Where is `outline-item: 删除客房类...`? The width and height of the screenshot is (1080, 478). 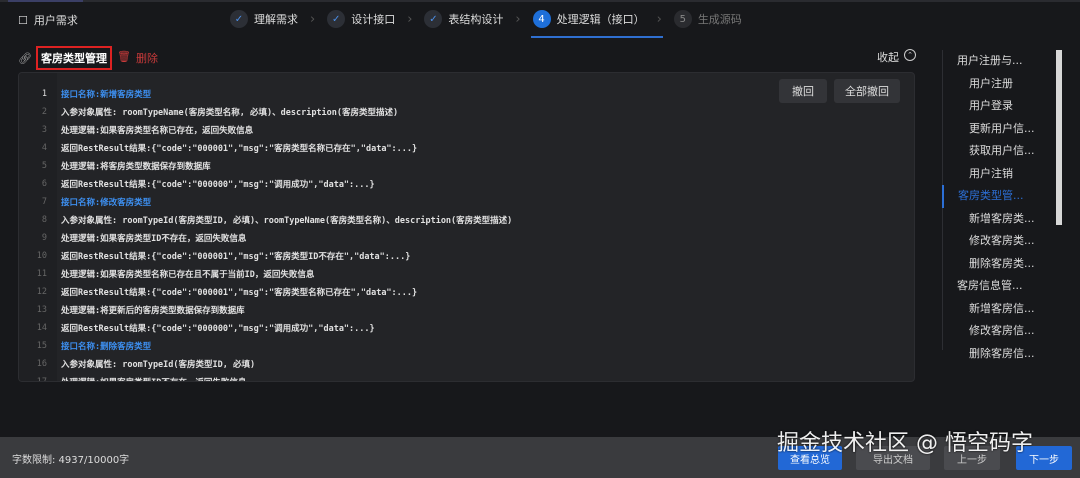 outline-item: 删除客房类... is located at coordinates (997, 264).